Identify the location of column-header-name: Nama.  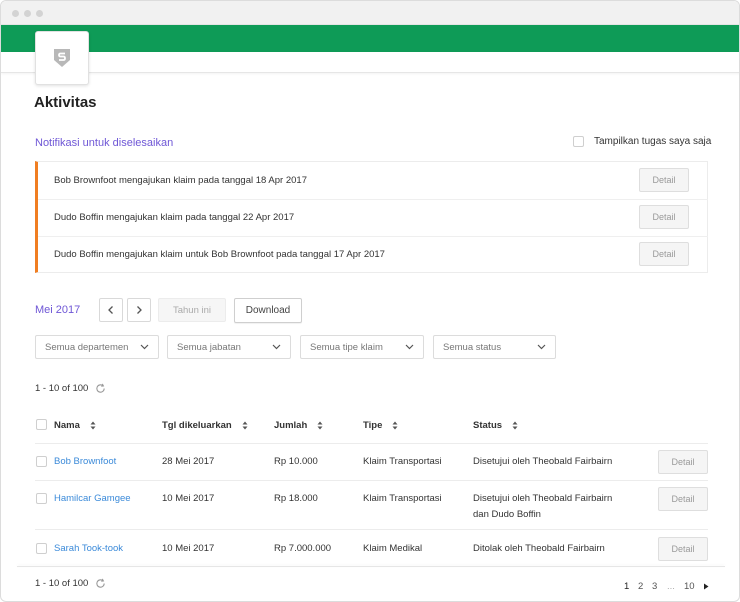
(75, 425).